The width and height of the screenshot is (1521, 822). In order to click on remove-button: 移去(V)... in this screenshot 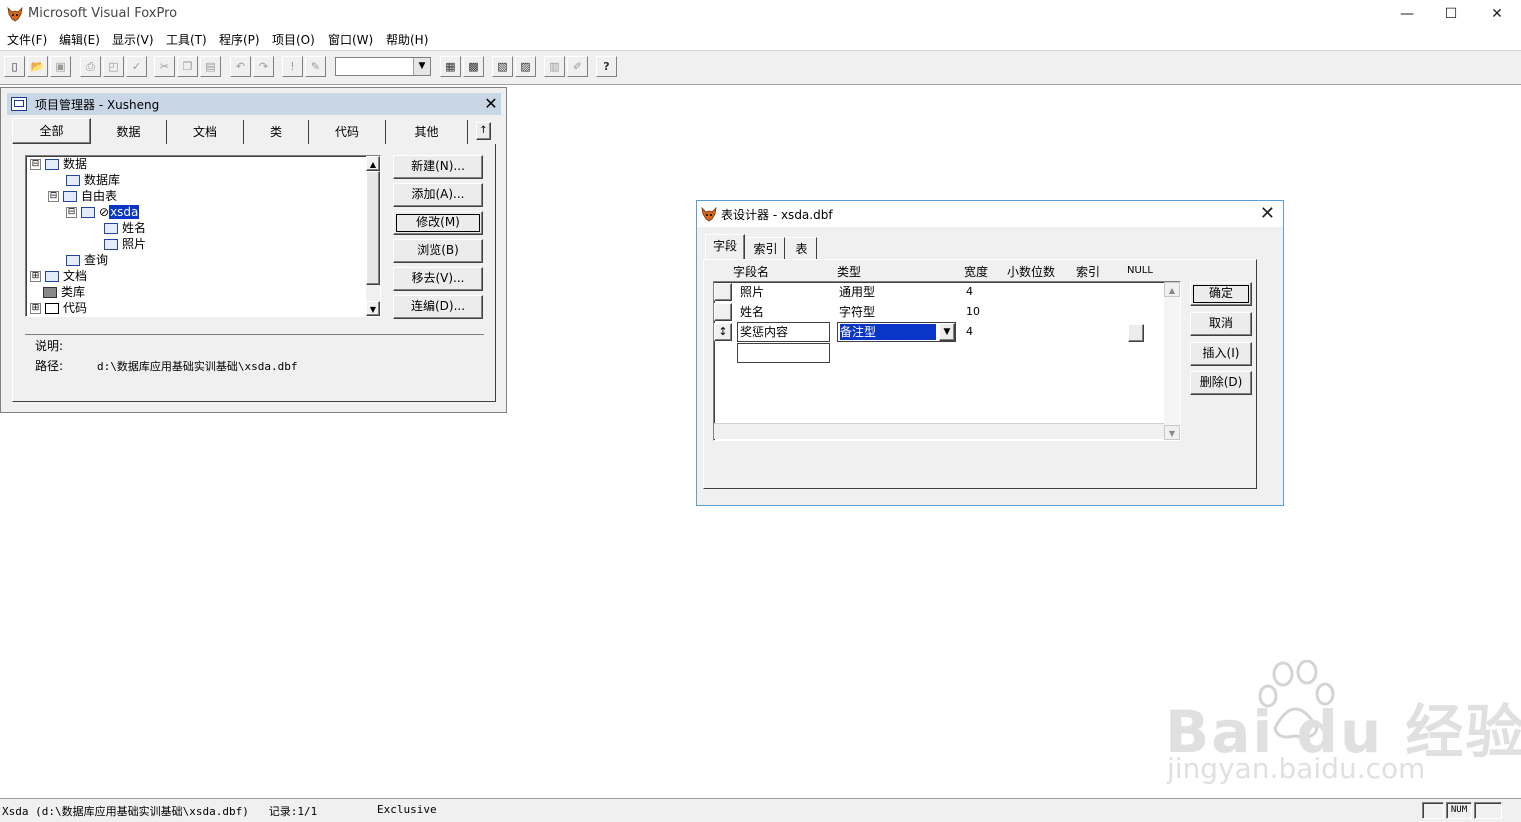, I will do `click(438, 279)`.